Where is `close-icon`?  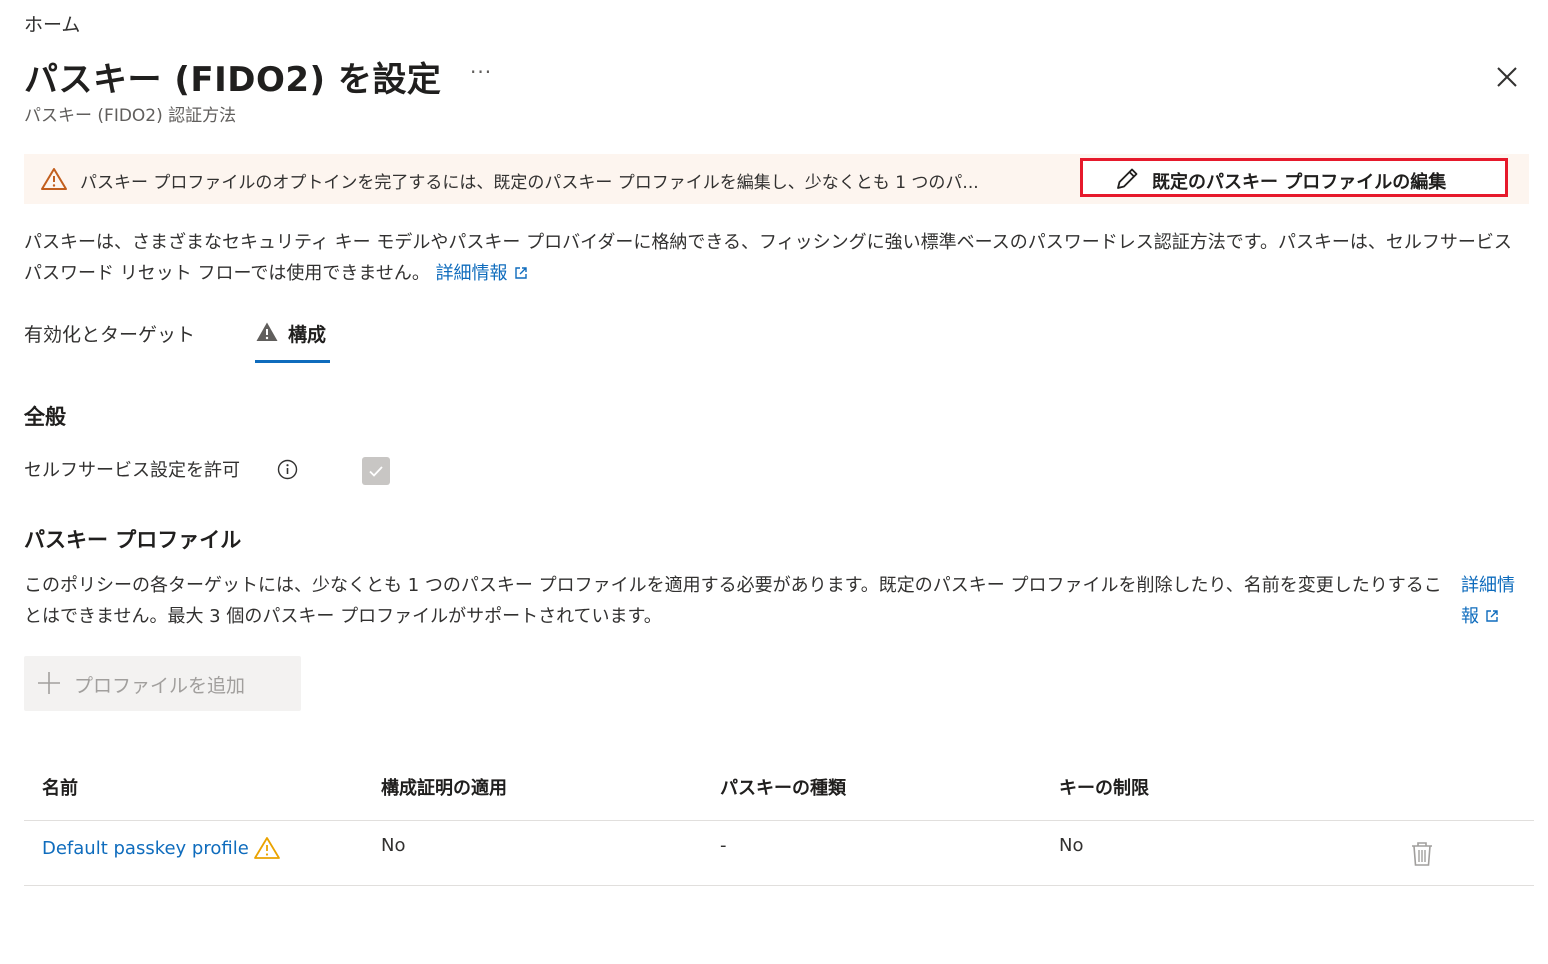 close-icon is located at coordinates (1507, 77).